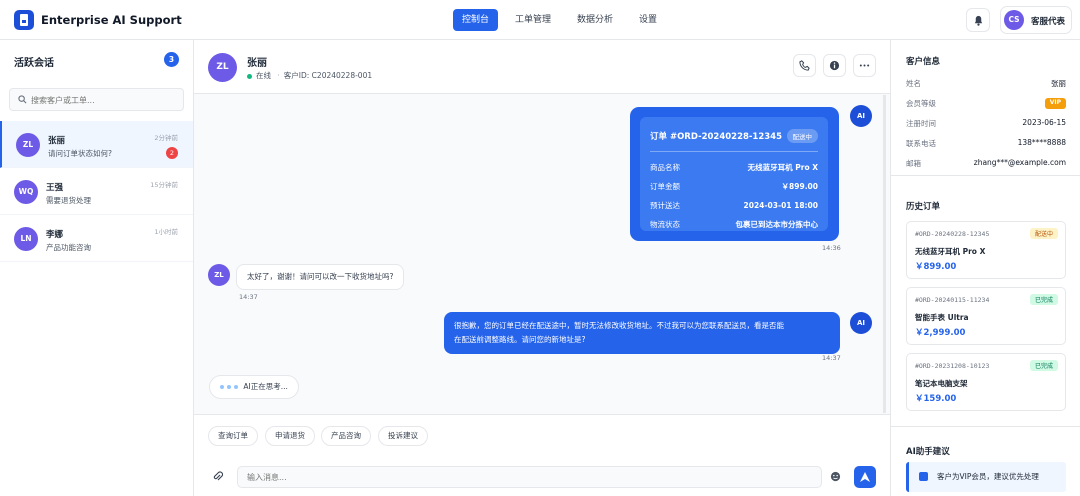  I want to click on send-button, so click(865, 477).